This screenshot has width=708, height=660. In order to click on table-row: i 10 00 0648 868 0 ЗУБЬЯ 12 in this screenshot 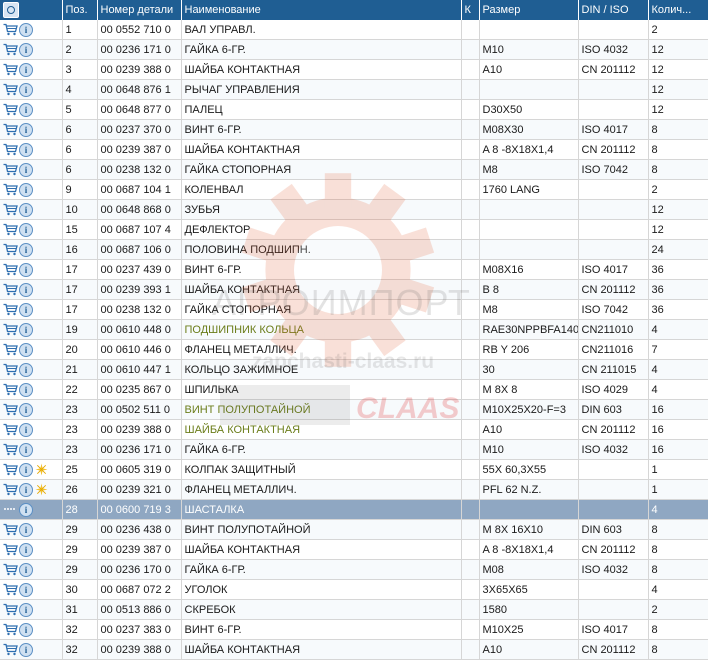, I will do `click(354, 209)`.